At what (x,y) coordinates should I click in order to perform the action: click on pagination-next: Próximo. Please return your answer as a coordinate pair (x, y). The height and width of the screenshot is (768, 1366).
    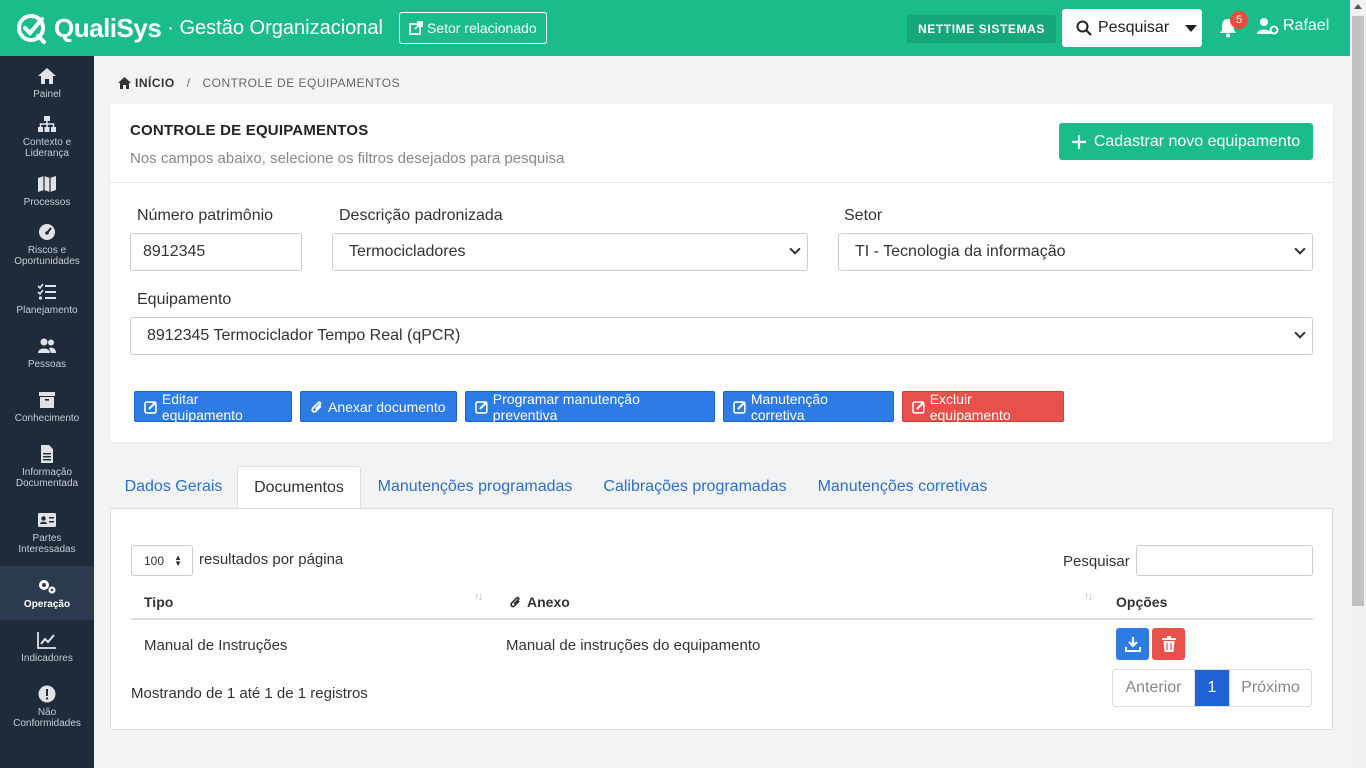
    Looking at the image, I should click on (1270, 688).